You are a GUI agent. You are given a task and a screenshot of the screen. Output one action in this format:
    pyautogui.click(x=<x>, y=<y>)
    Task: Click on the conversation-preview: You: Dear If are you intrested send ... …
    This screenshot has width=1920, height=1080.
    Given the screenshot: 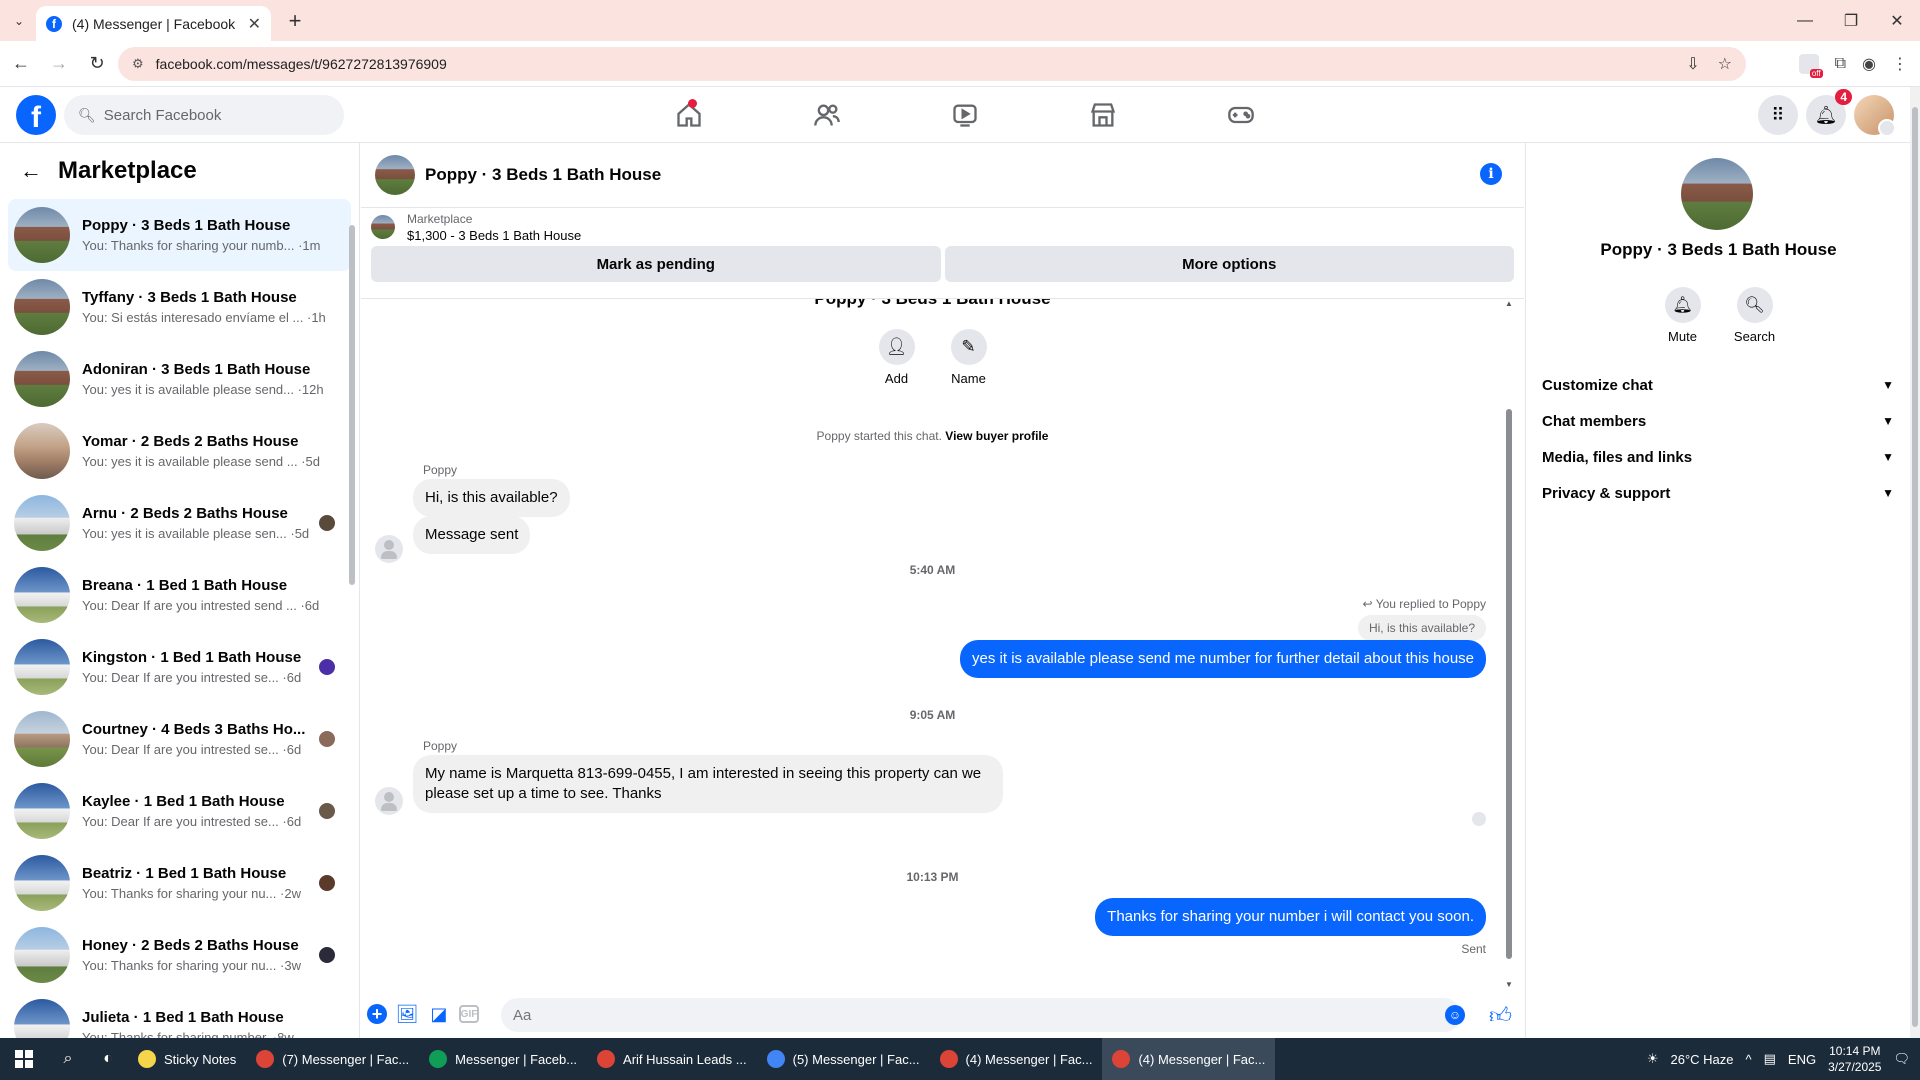 What is the action you would take?
    pyautogui.click(x=201, y=605)
    